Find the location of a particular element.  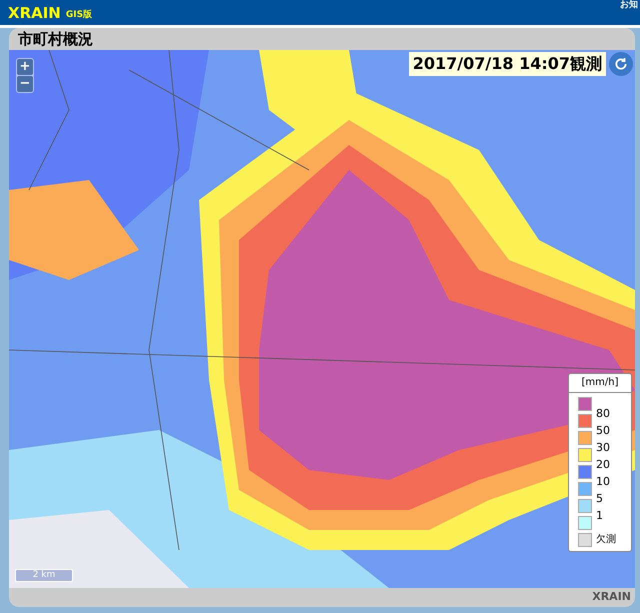

legend-unit: [mm/h] is located at coordinates (600, 383).